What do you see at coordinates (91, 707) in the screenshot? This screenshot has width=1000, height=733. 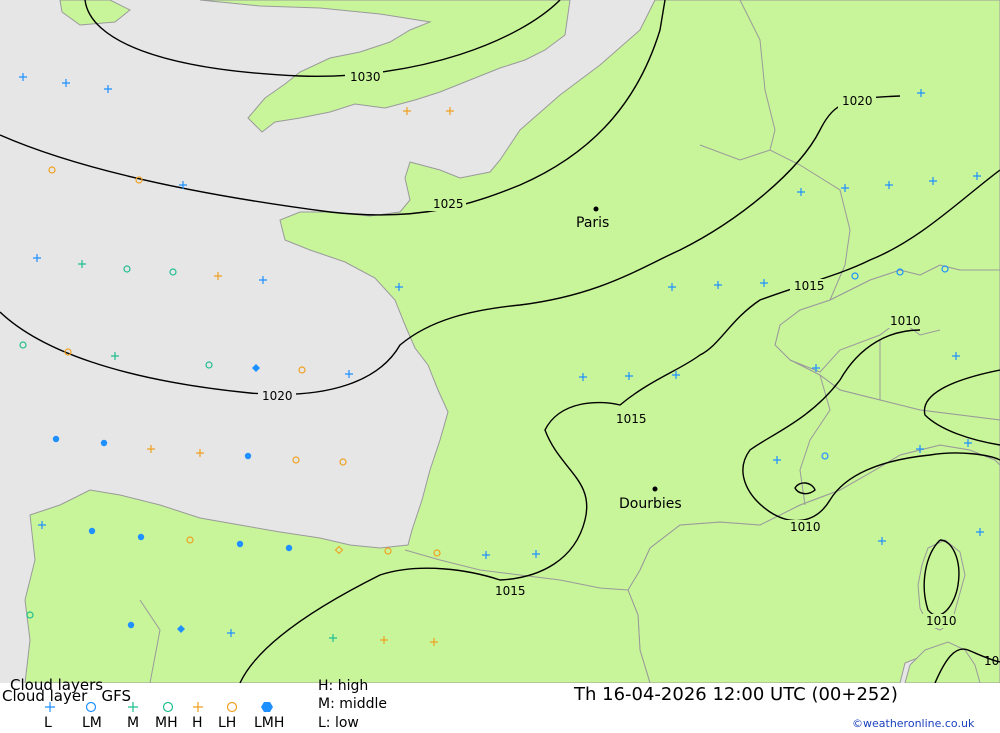 I see `legend-lowmid-ring-icon` at bounding box center [91, 707].